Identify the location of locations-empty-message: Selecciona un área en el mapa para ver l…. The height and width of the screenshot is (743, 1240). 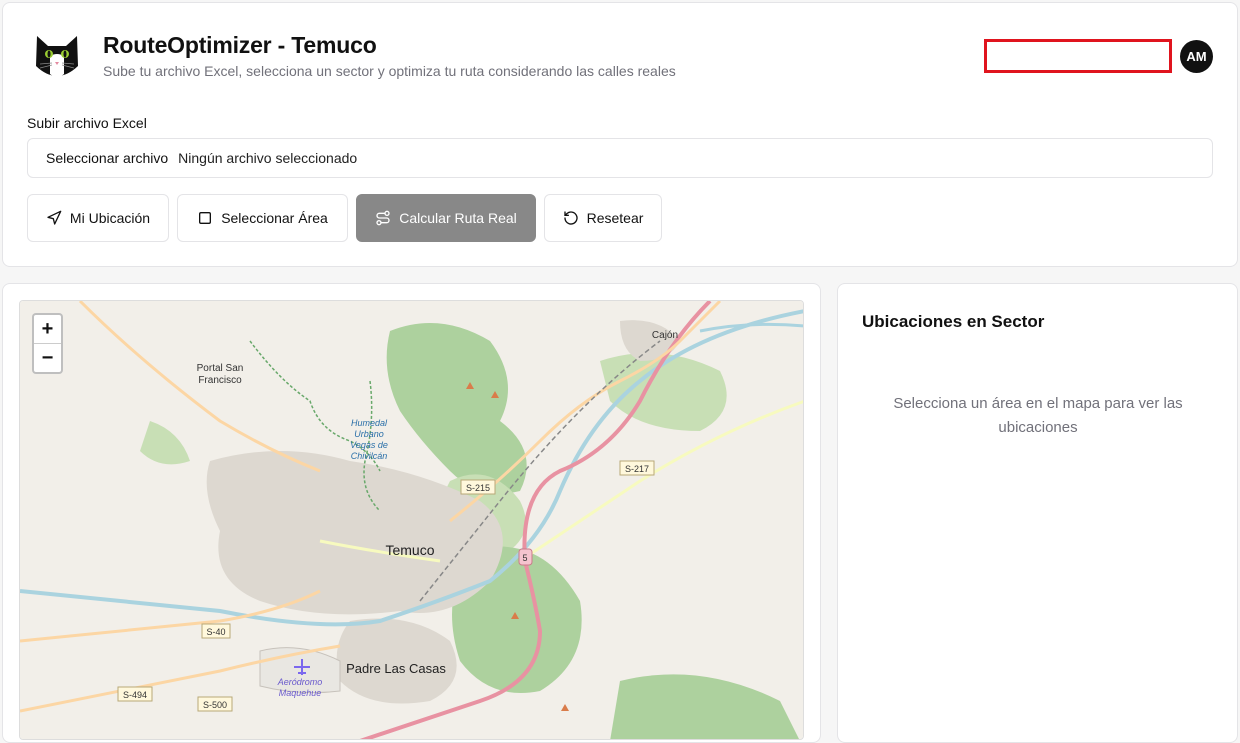
(1038, 415).